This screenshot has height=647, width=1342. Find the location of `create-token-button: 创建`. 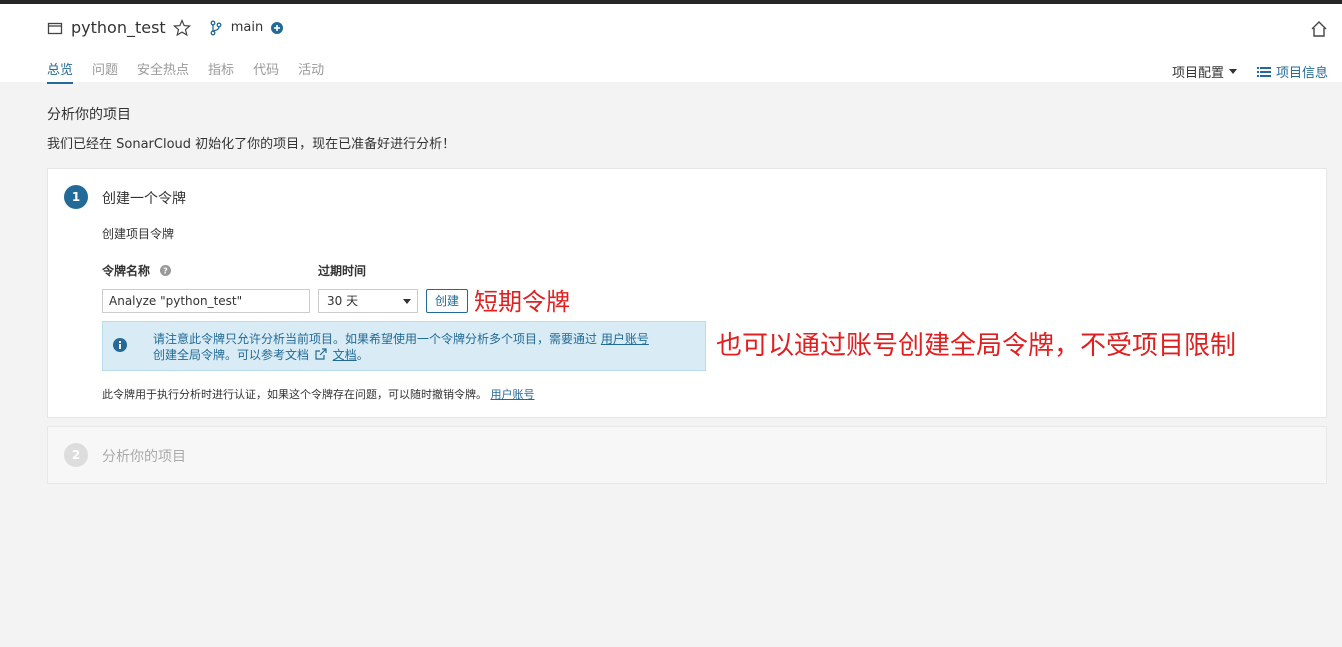

create-token-button: 创建 is located at coordinates (447, 301).